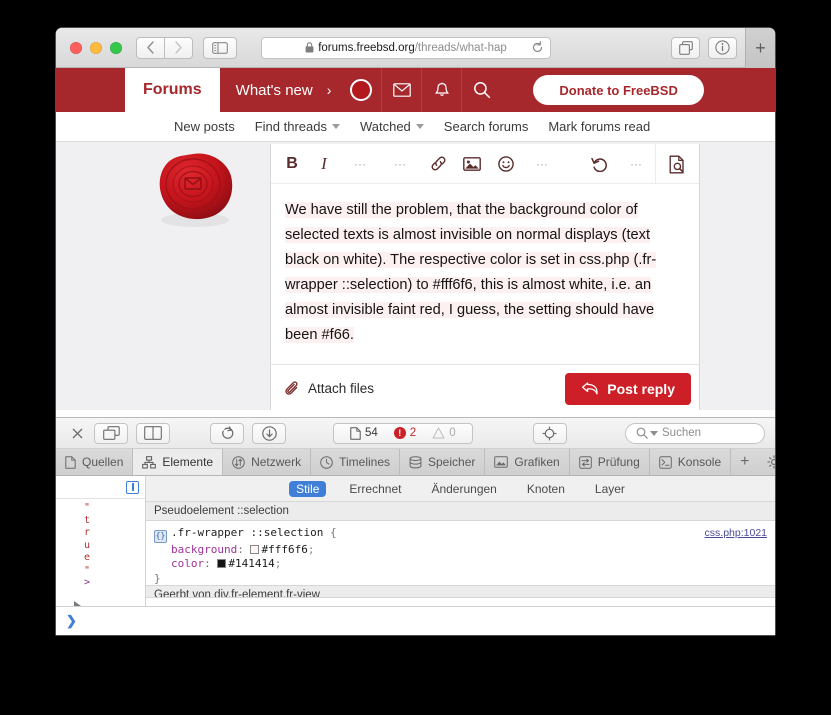 The width and height of the screenshot is (831, 715). Describe the element at coordinates (485, 387) in the screenshot. I see `editor-footer: Attach files Post reply` at that location.